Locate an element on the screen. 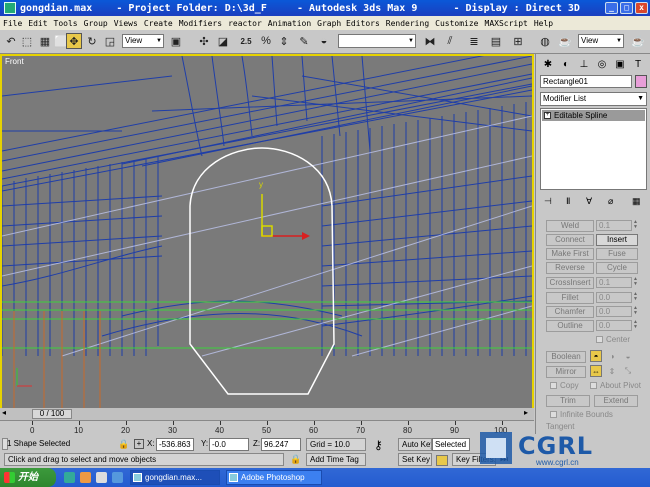  fillet-field: 0.0 is located at coordinates (614, 297).